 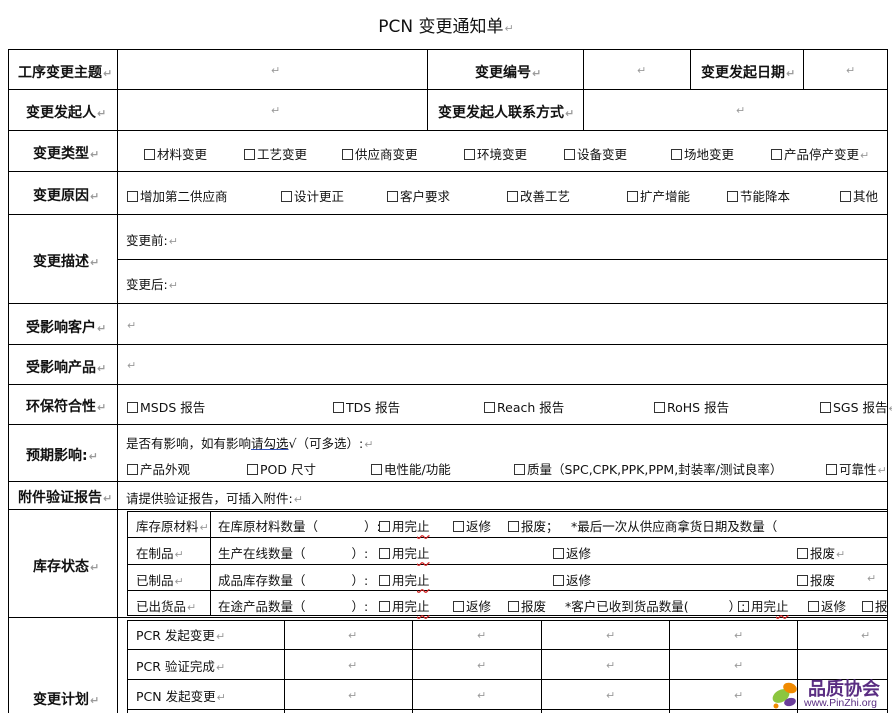 What do you see at coordinates (214, 497) in the screenshot?
I see `attachment-field: 请提供验证报告，可插入附件:↵` at bounding box center [214, 497].